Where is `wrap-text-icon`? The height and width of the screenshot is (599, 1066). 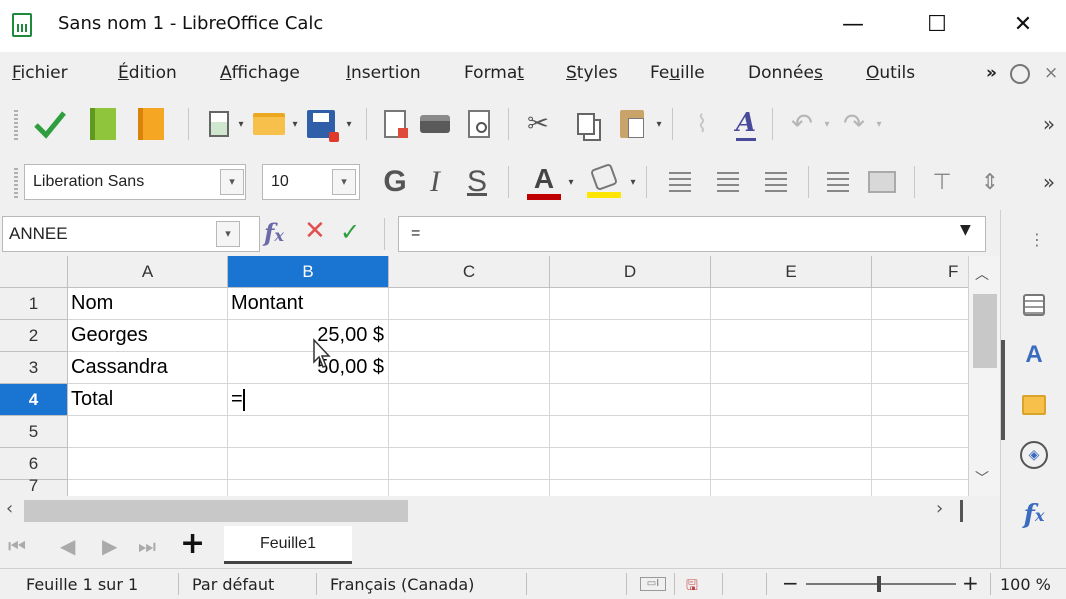 wrap-text-icon is located at coordinates (838, 182).